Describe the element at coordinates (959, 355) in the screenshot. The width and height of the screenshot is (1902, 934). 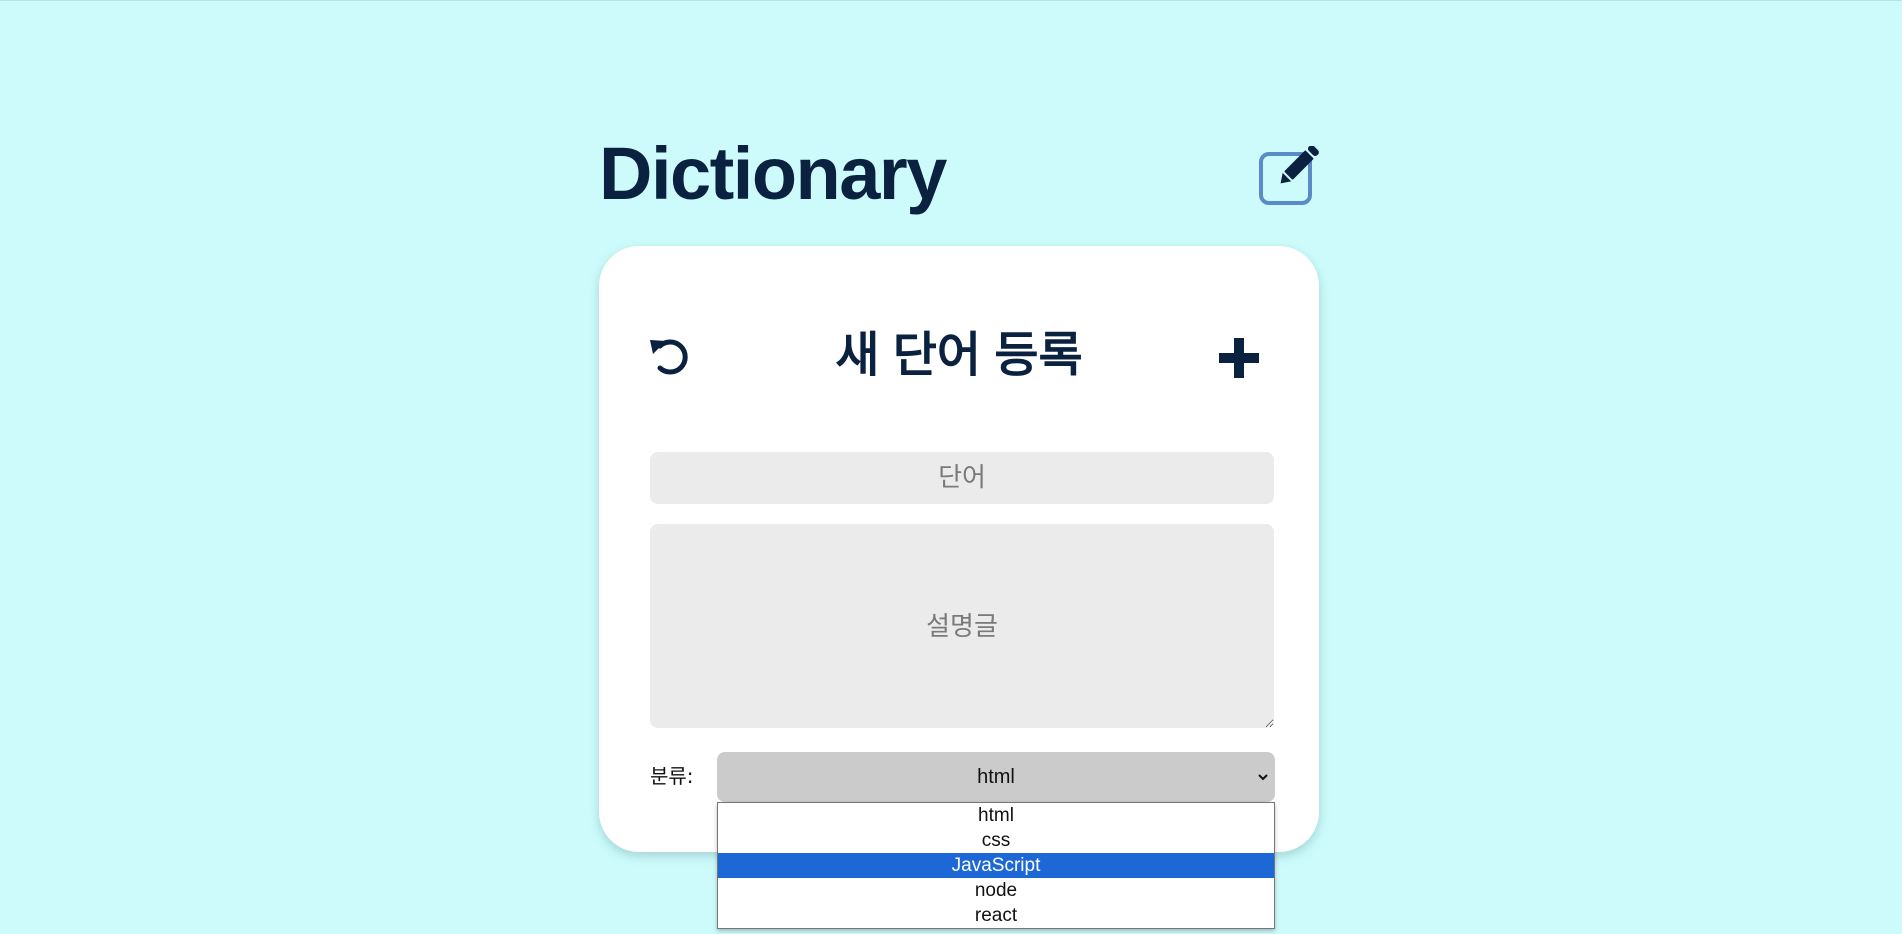
I see `card-title: 새 단어 등록` at that location.